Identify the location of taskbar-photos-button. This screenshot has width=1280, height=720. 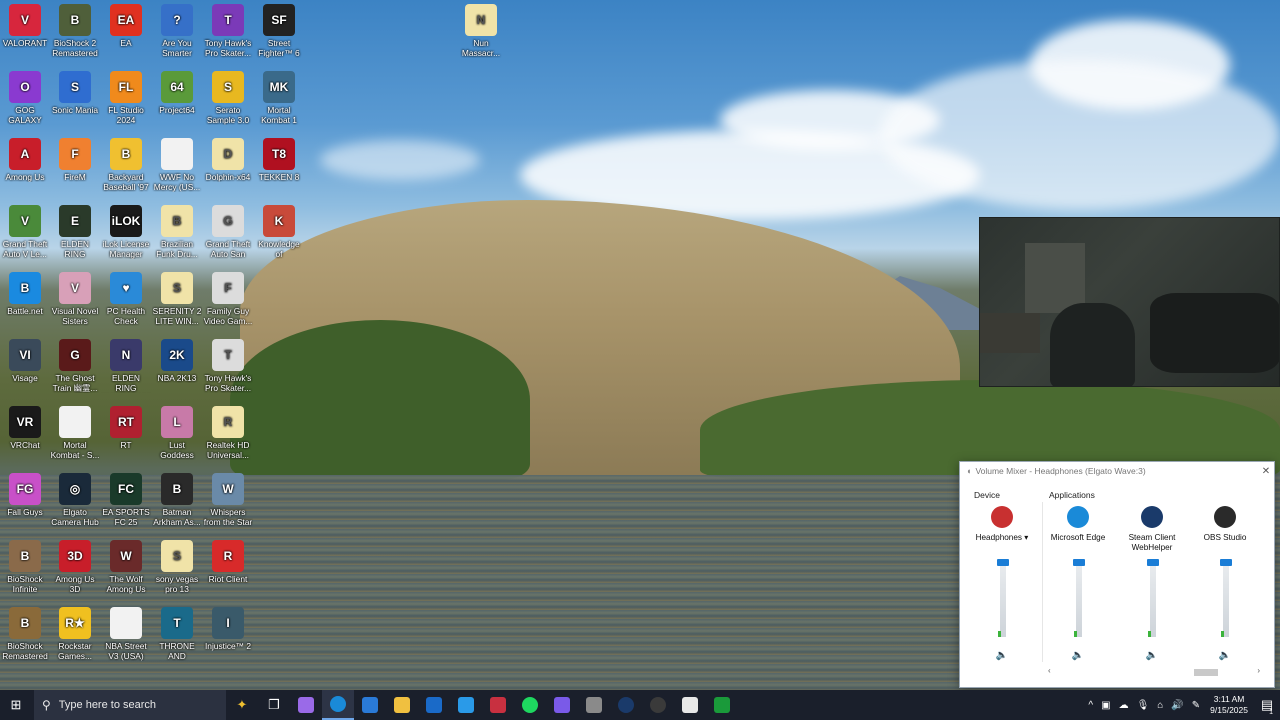
(466, 705).